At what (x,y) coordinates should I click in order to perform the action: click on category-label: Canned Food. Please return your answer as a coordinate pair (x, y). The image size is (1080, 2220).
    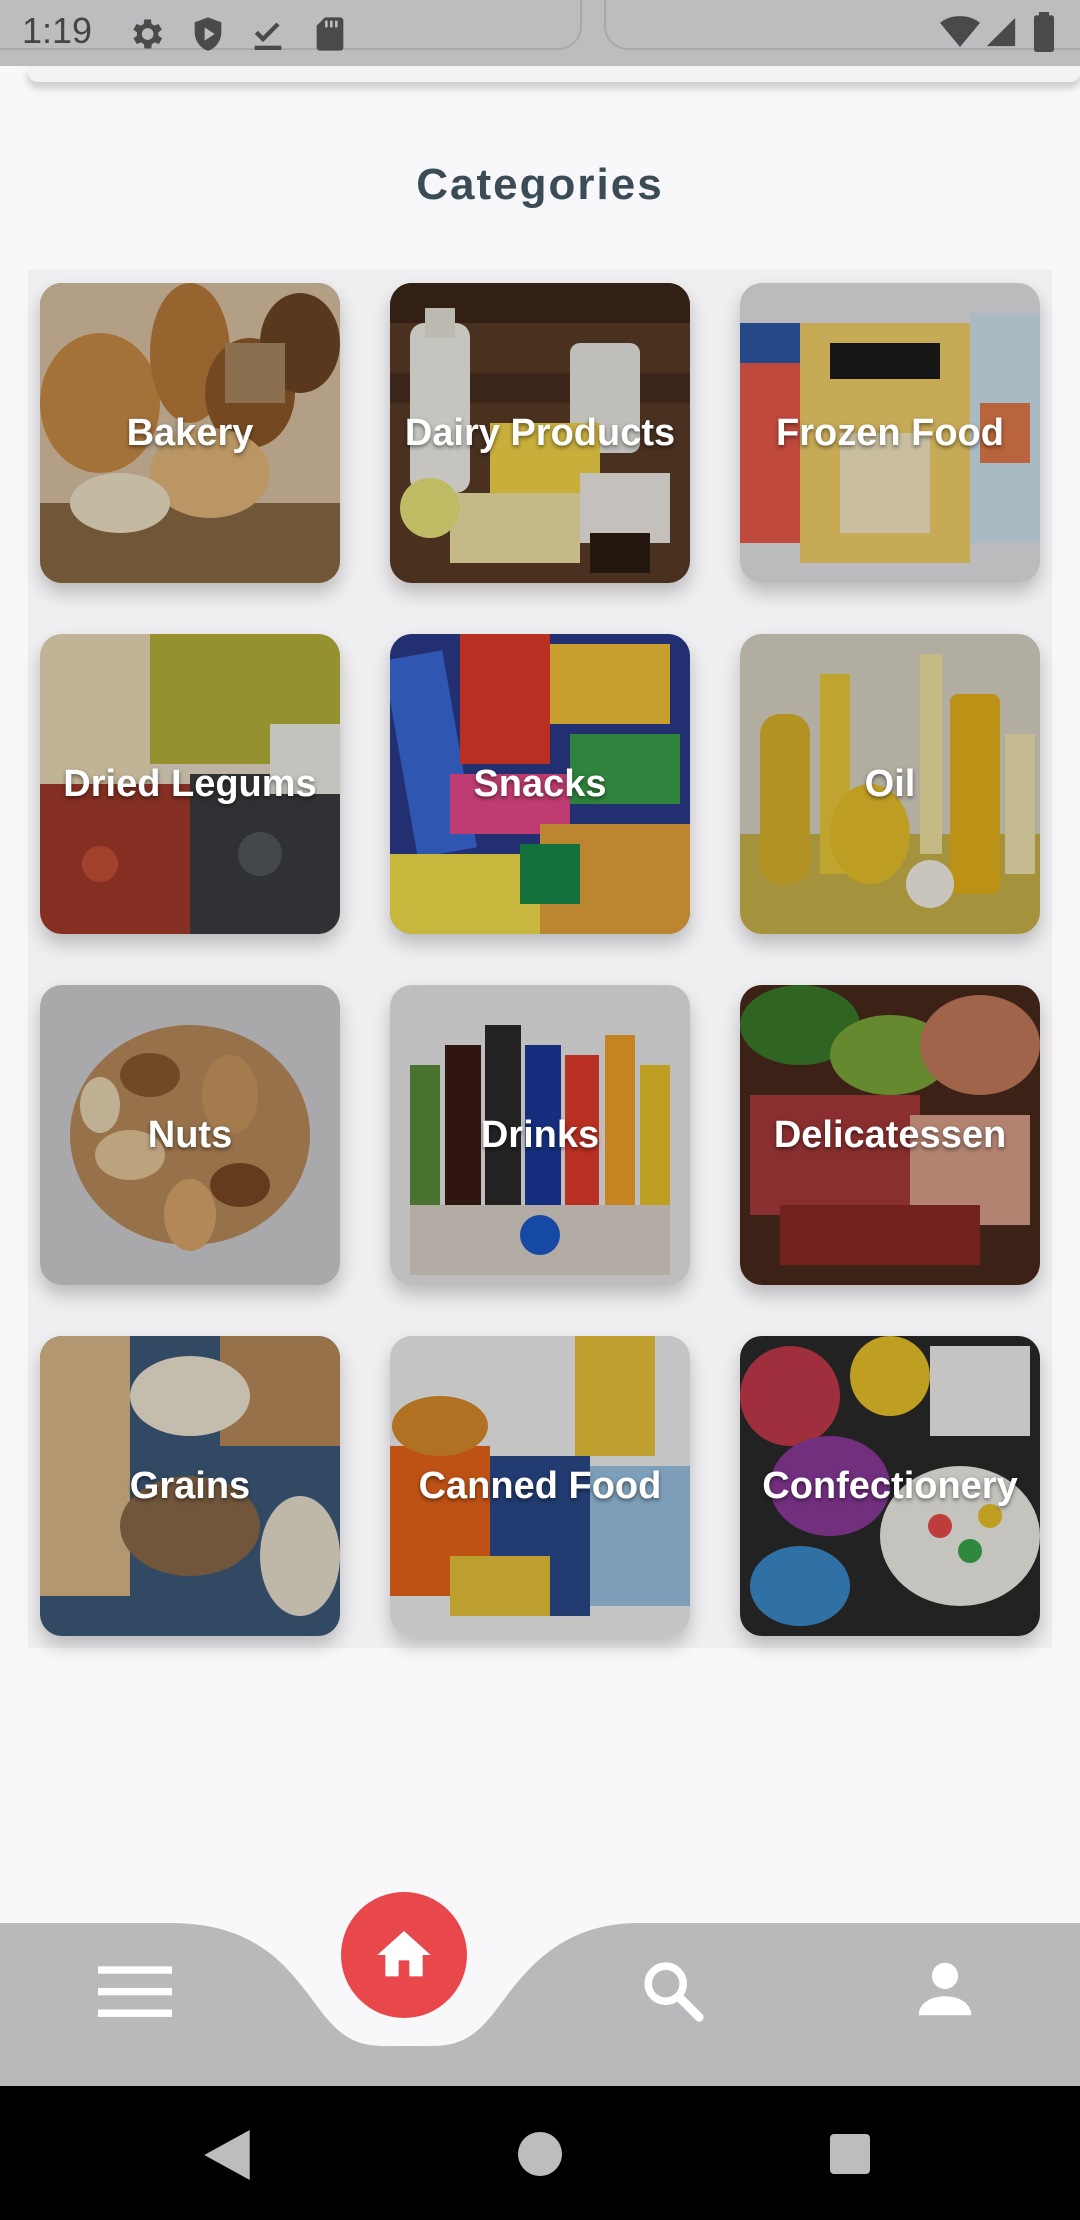
    Looking at the image, I should click on (540, 1485).